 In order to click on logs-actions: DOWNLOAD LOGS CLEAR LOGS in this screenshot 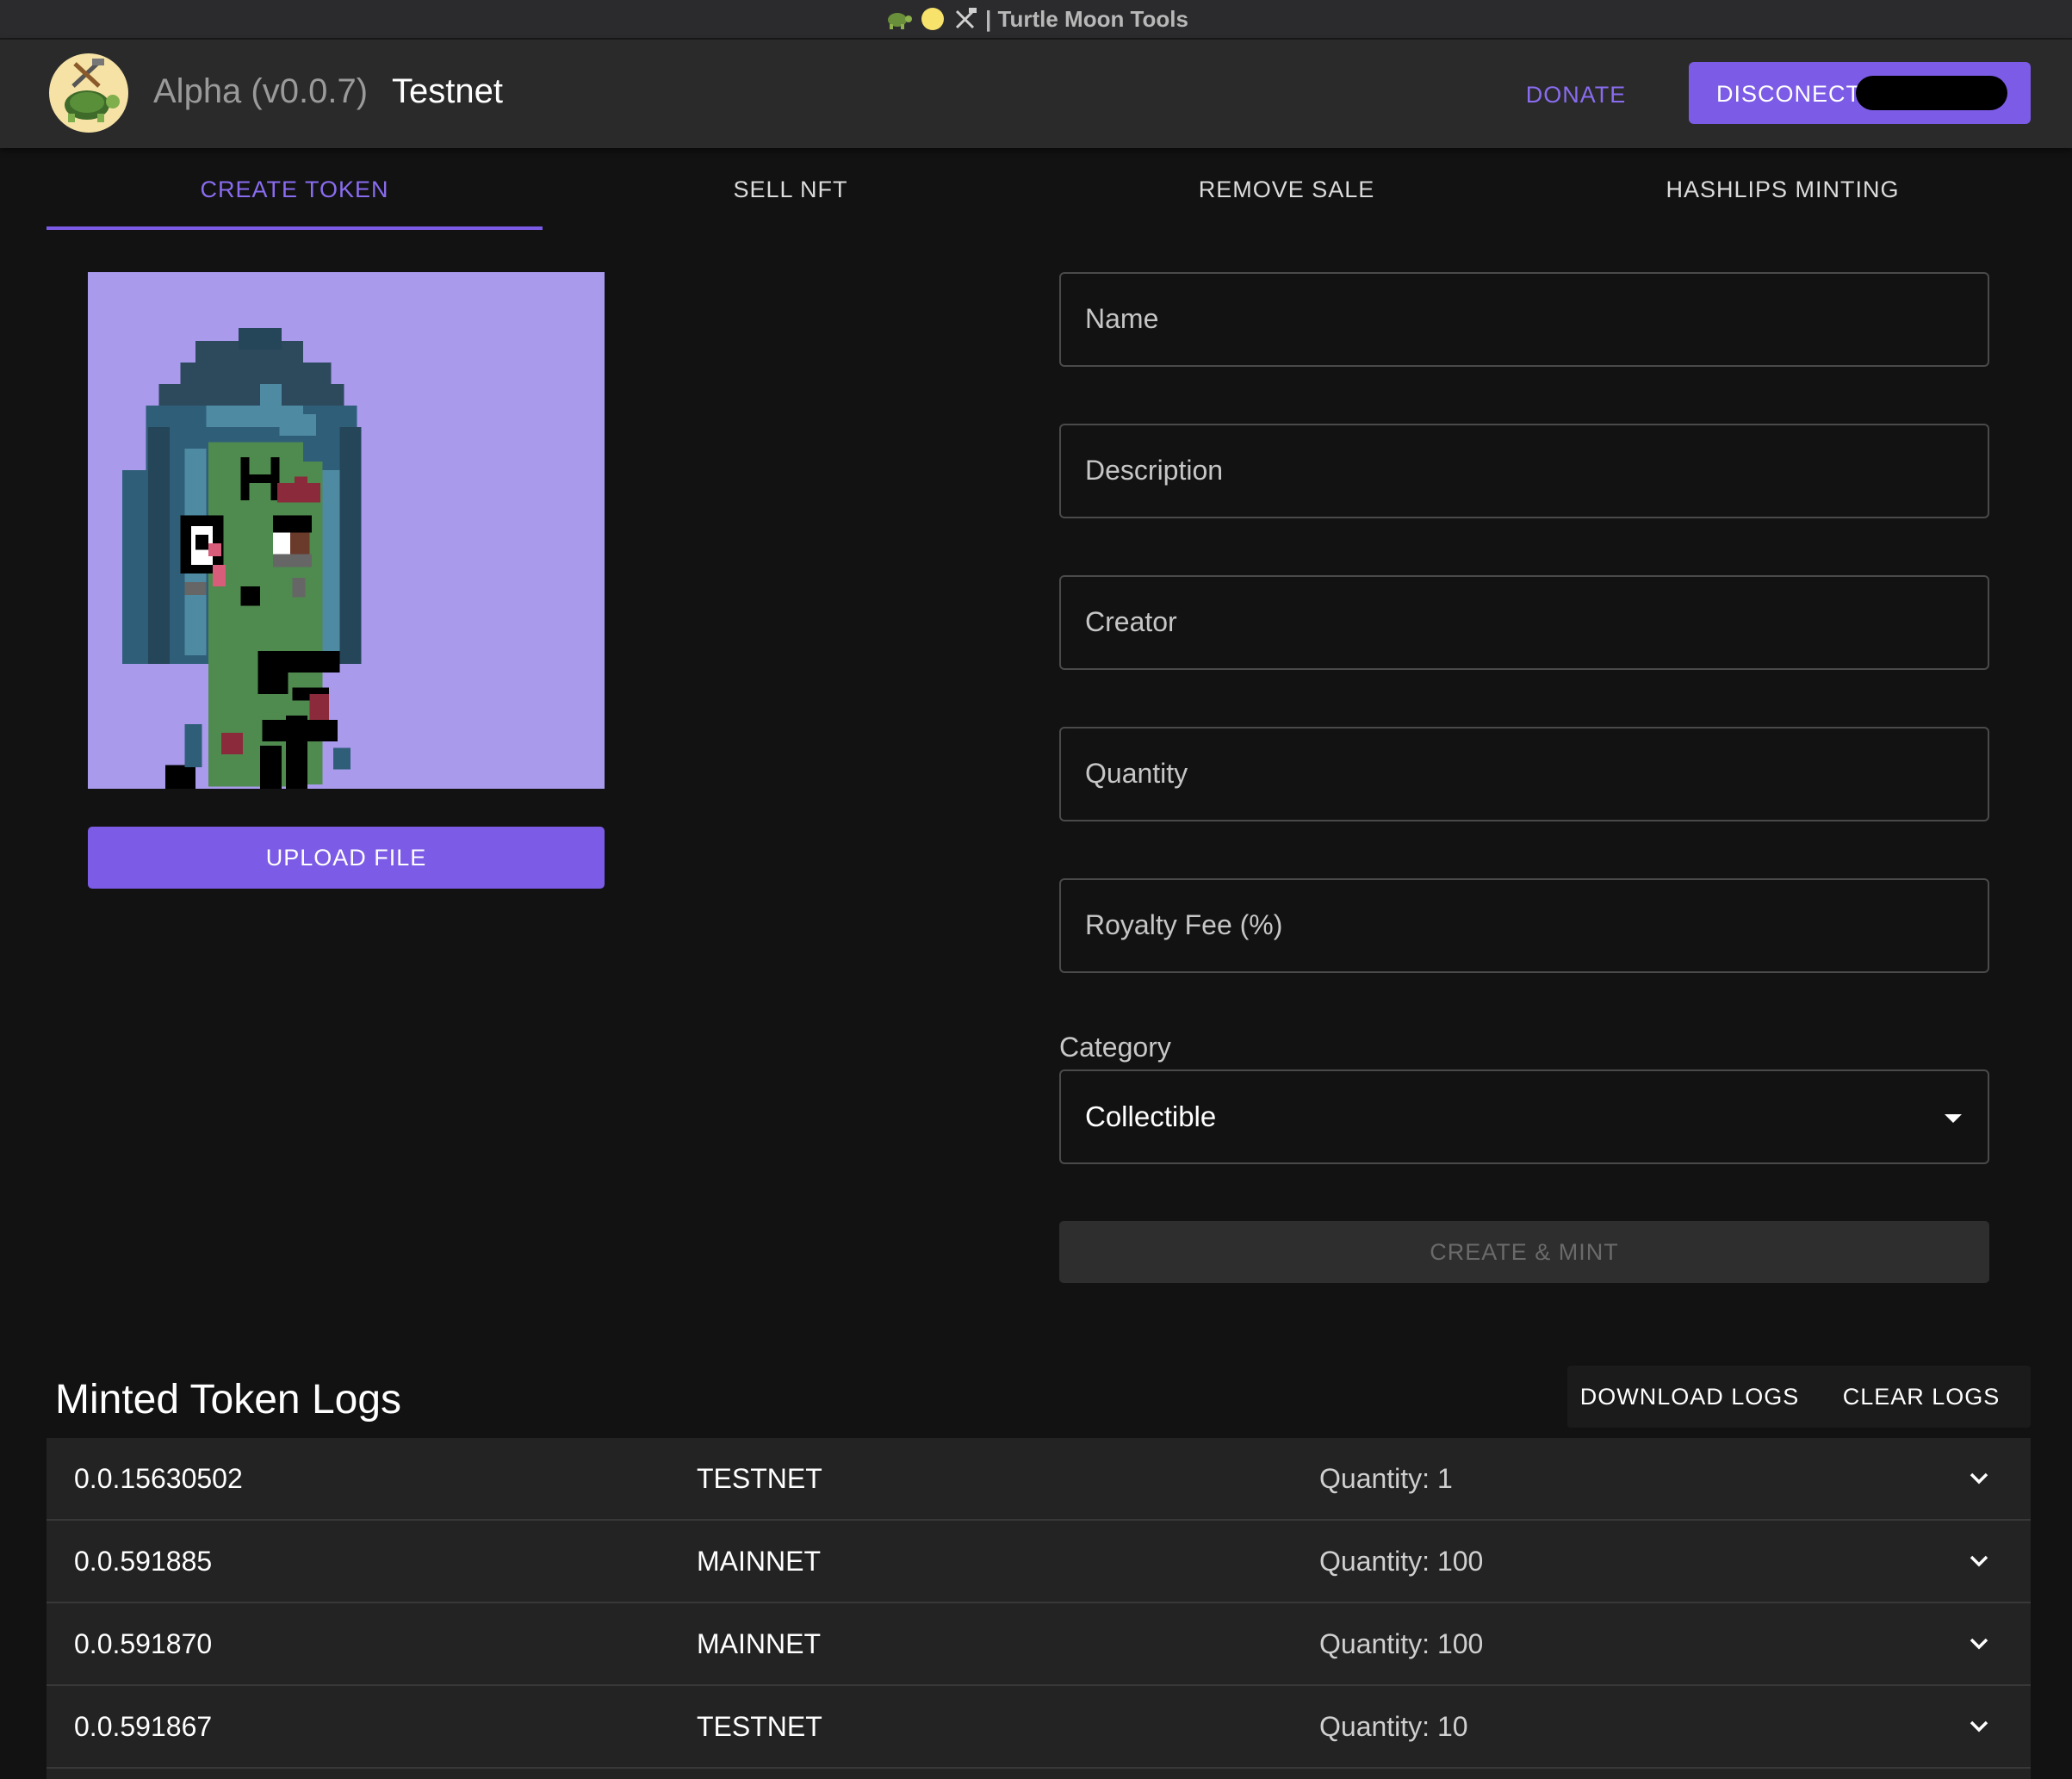, I will do `click(1799, 1397)`.